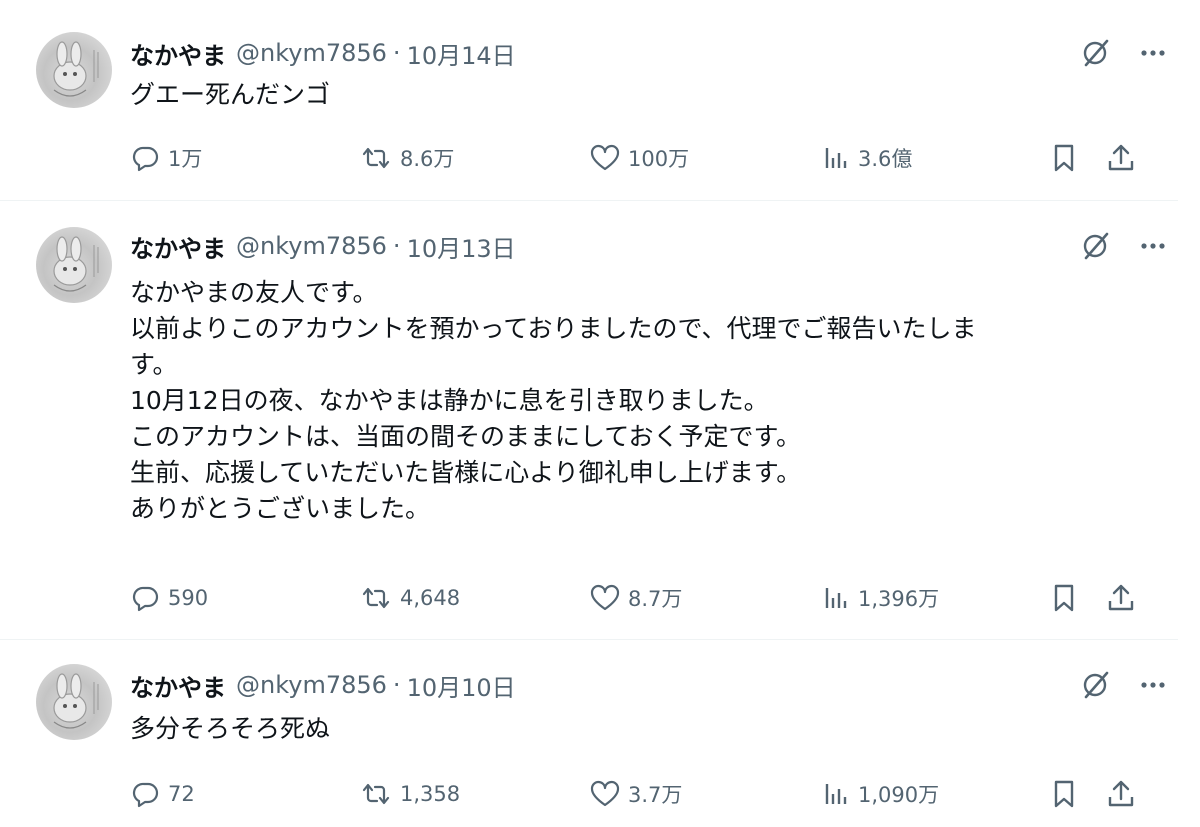 This screenshot has width=1200, height=827. I want to click on like-button: 3.7万, so click(636, 794).